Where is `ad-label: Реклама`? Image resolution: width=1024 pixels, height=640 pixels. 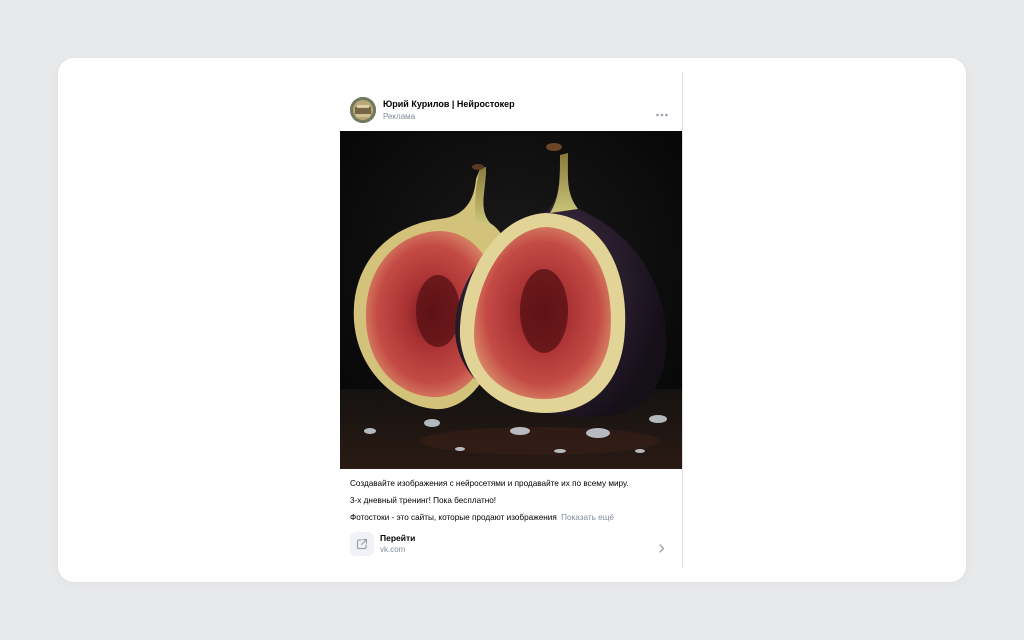
ad-label: Реклама is located at coordinates (399, 116).